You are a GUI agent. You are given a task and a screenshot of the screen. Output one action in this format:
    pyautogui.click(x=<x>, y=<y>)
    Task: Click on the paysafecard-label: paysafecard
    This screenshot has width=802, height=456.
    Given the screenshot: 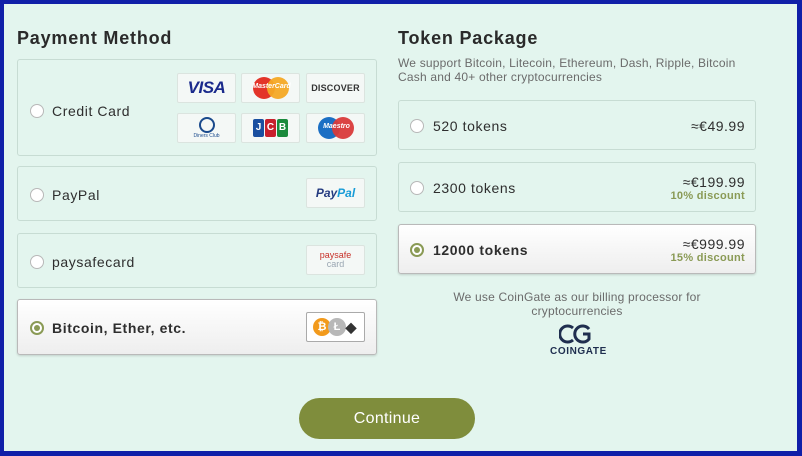 What is the action you would take?
    pyautogui.click(x=93, y=262)
    